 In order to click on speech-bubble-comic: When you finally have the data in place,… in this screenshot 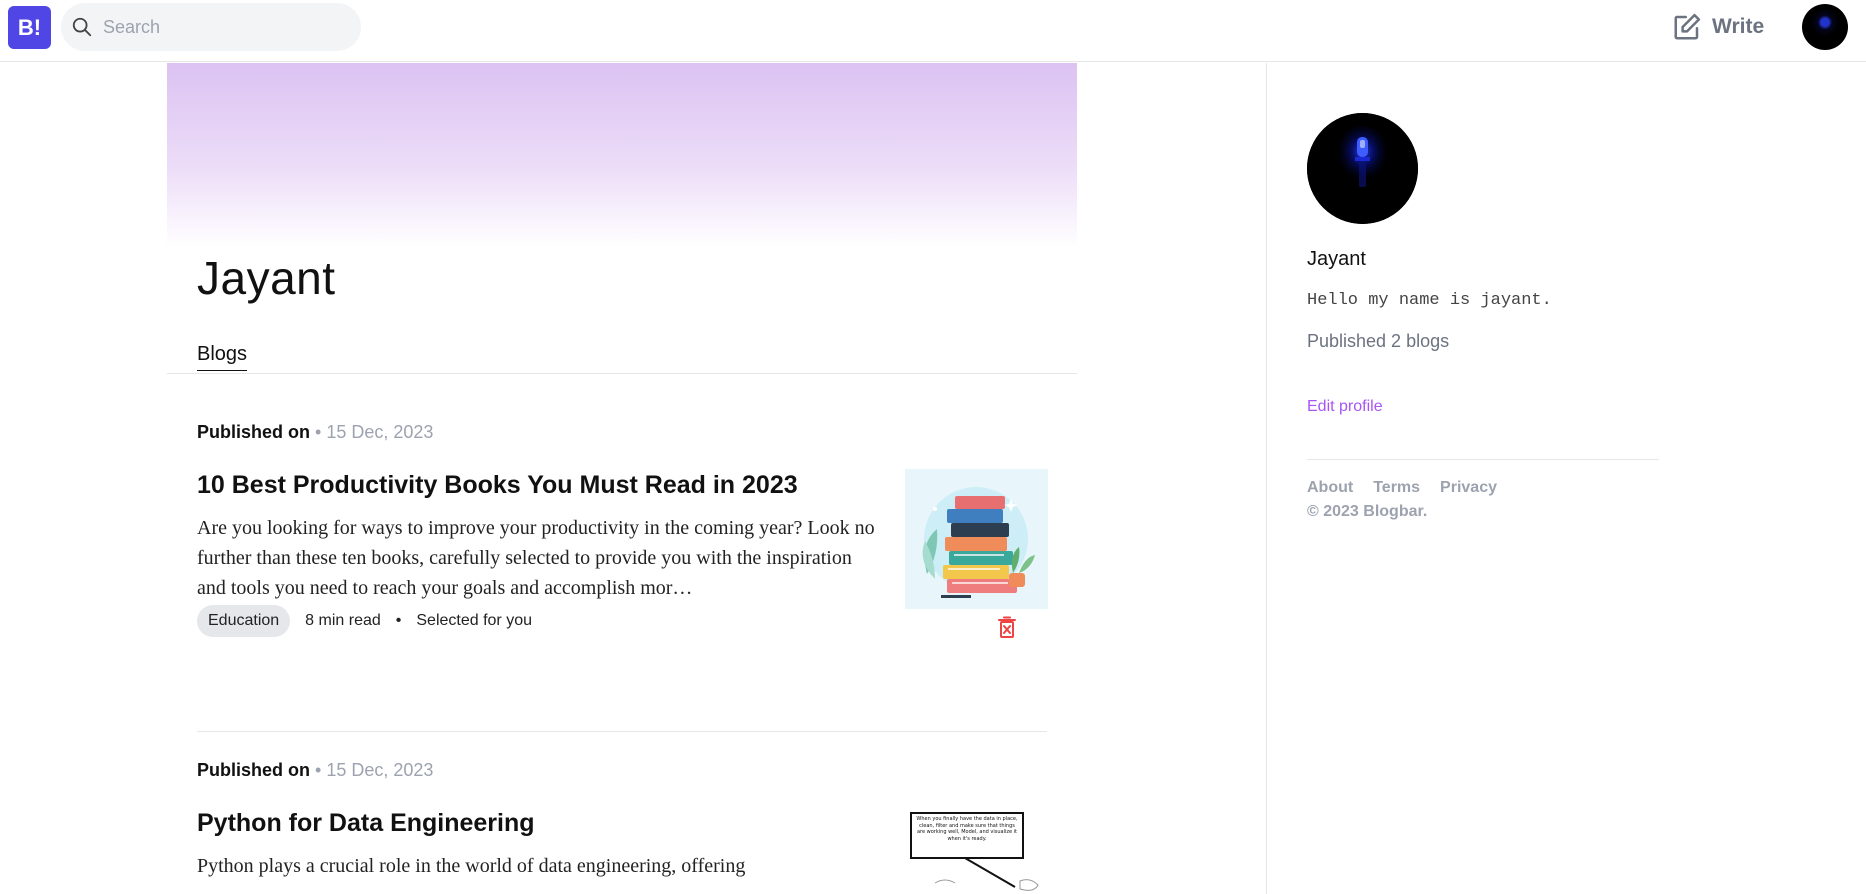, I will do `click(974, 851)`.